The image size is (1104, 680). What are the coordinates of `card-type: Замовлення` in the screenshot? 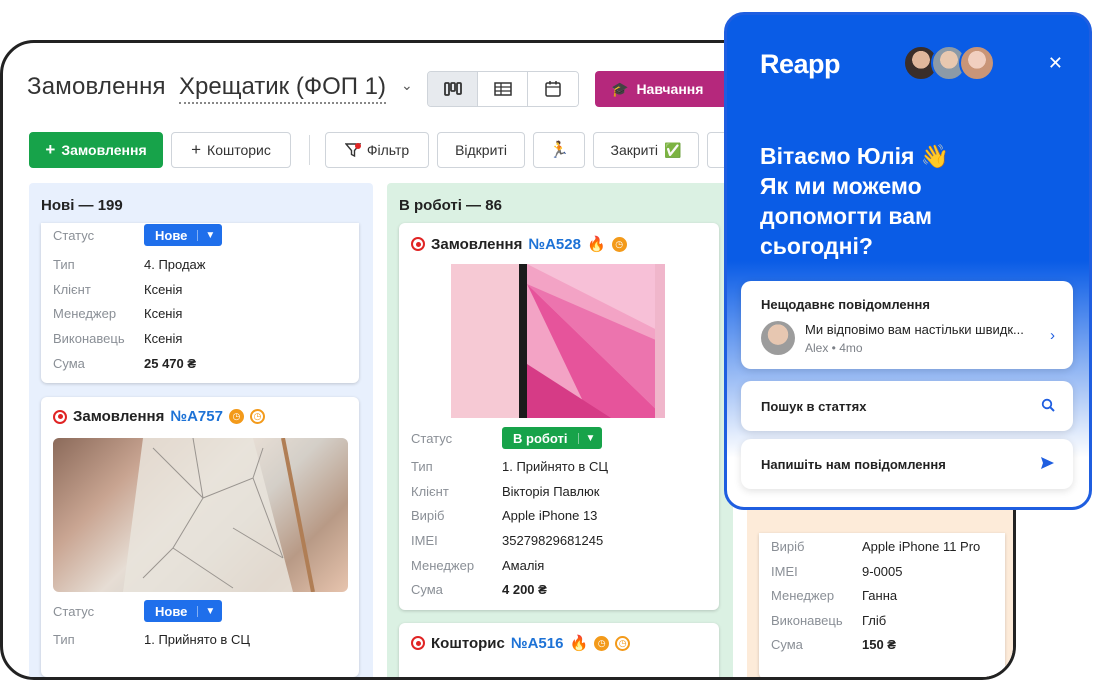 It's located at (477, 244).